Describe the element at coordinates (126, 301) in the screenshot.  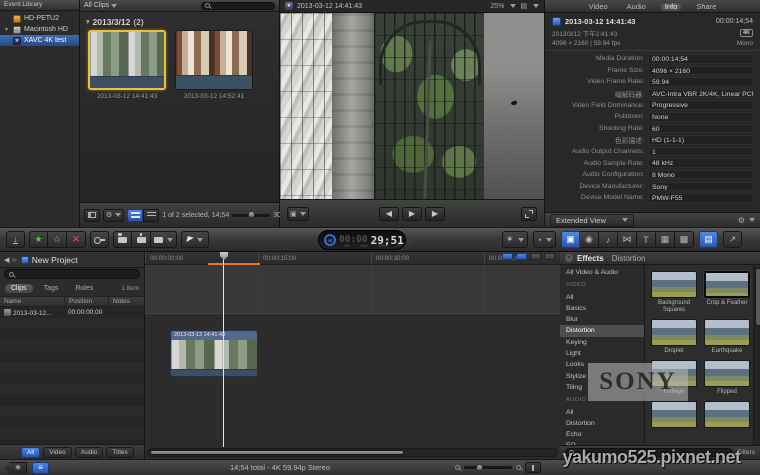
I see `column-notes: Notes` at that location.